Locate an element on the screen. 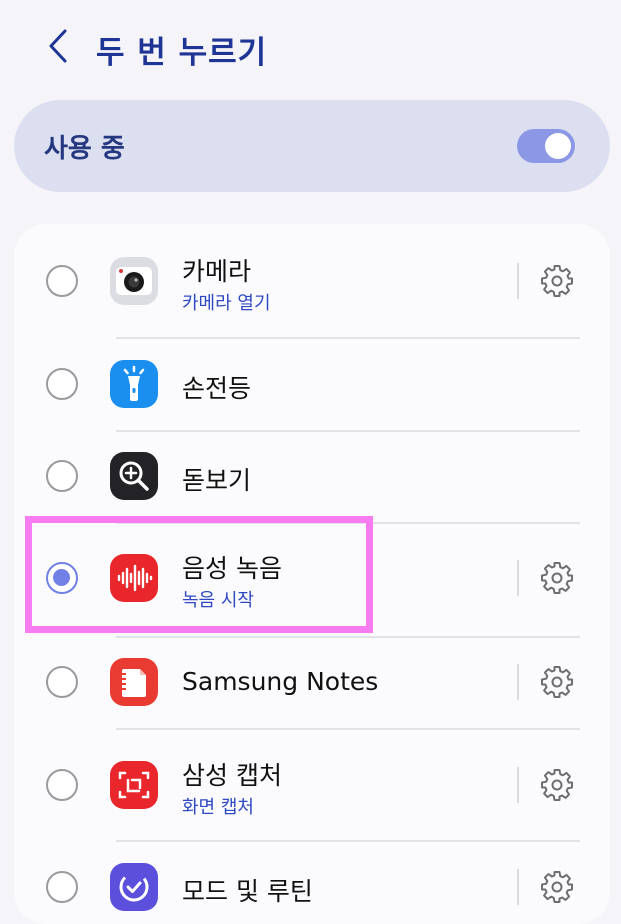 Image resolution: width=621 pixels, height=924 pixels. back-button is located at coordinates (58, 46).